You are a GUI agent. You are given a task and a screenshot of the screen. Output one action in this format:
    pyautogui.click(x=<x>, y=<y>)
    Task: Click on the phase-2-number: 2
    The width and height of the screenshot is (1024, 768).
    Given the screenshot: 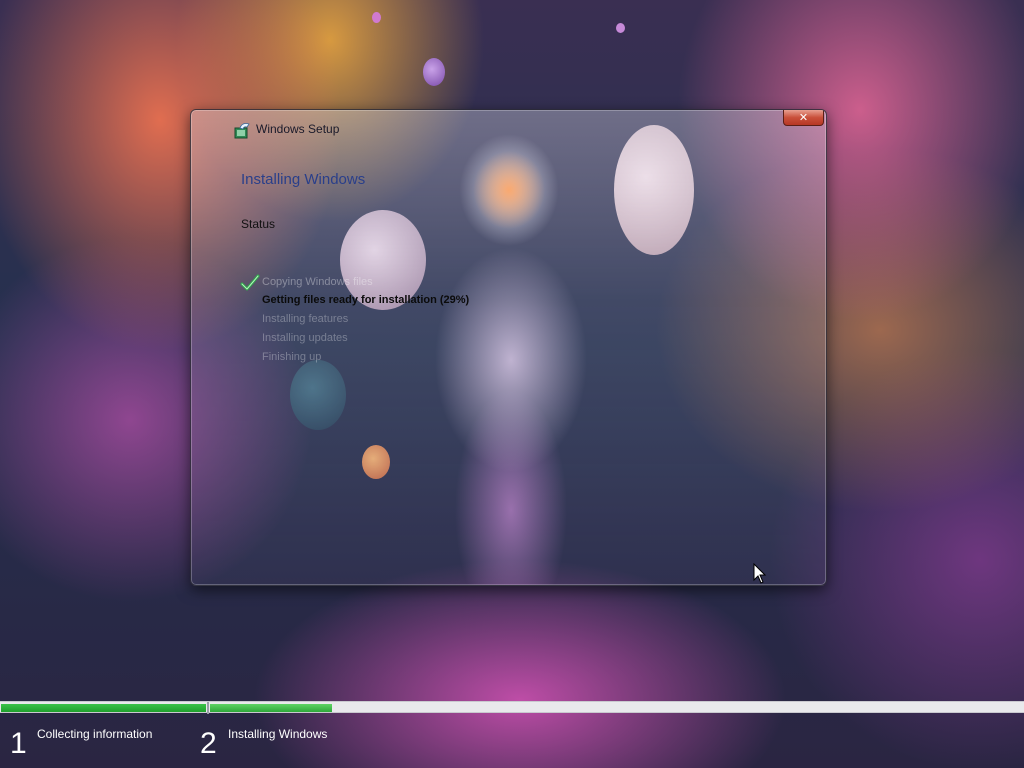 What is the action you would take?
    pyautogui.click(x=208, y=743)
    